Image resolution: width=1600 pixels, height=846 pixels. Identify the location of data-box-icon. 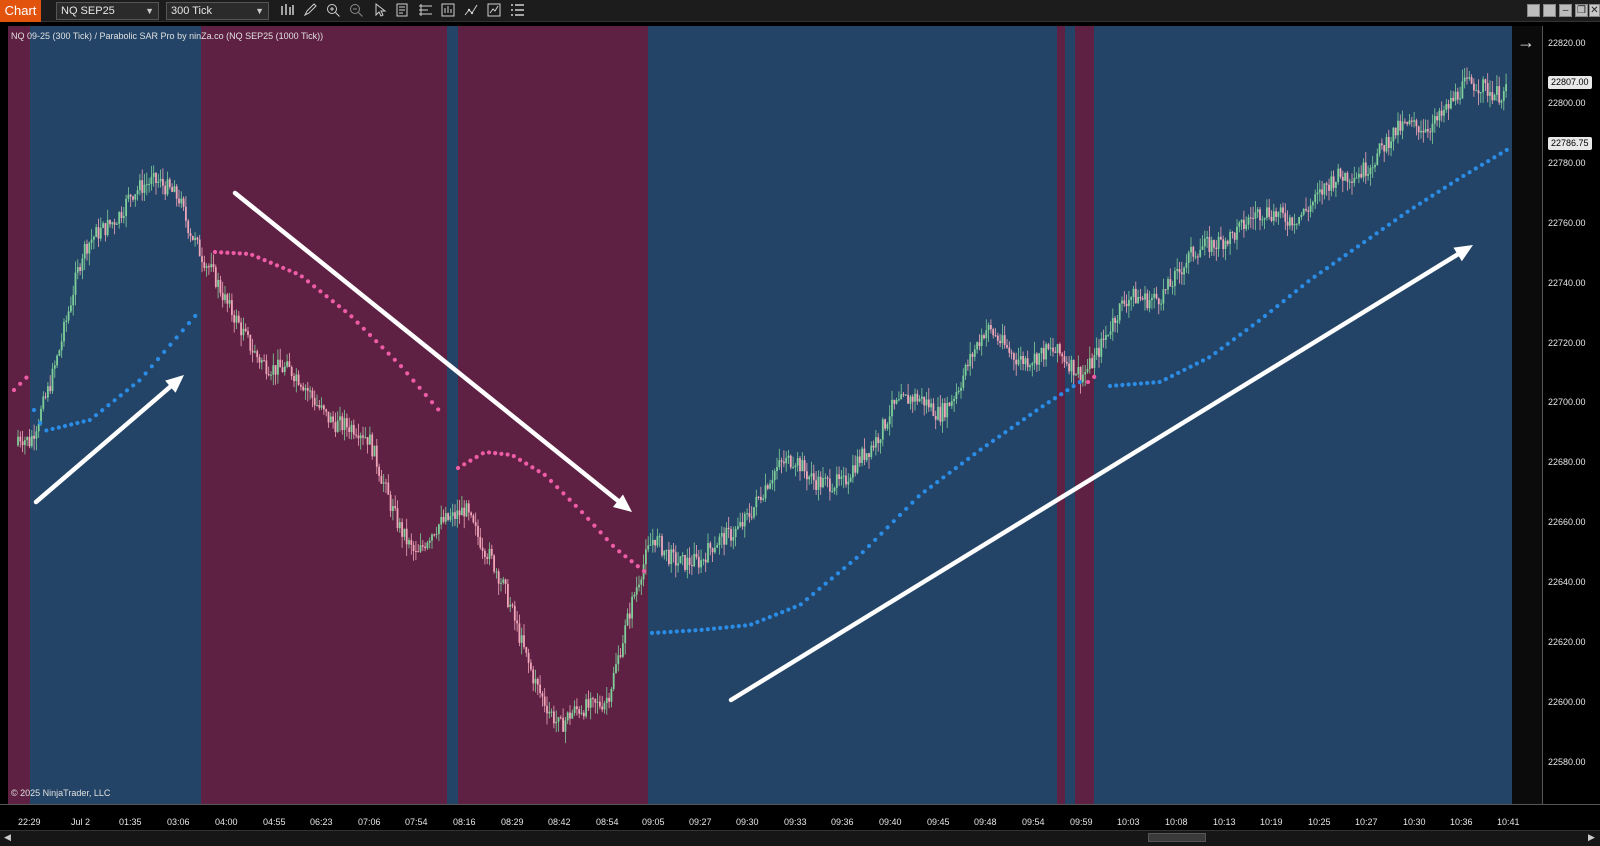
(402, 11).